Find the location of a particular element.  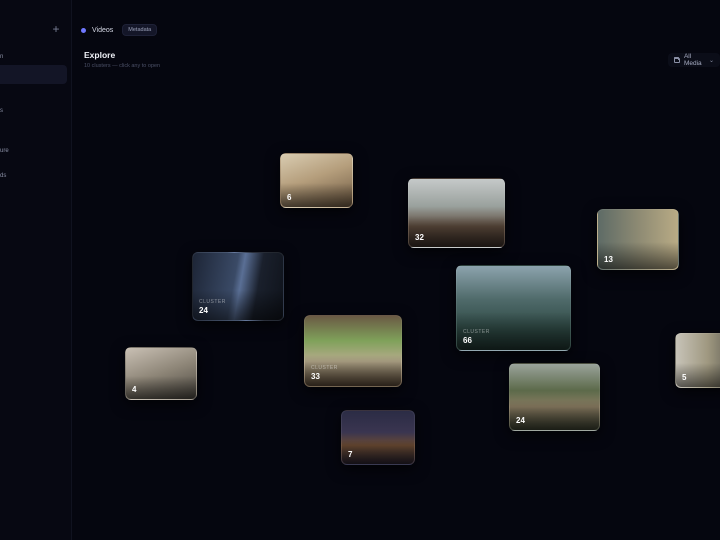

cluster-card-bird: 4 is located at coordinates (161, 373).